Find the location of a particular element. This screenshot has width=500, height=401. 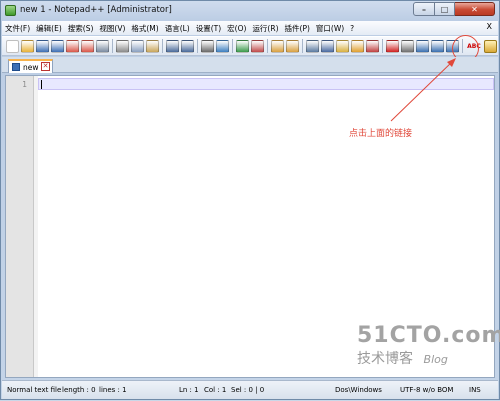

indent-guide-icon is located at coordinates (342, 46).